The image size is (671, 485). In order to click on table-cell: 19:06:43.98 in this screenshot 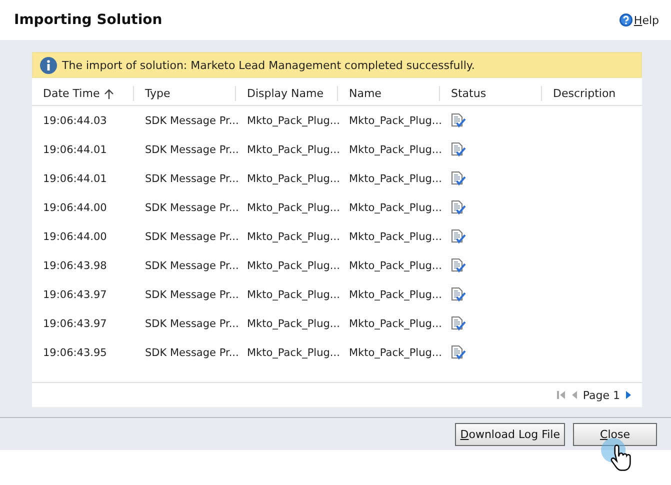, I will do `click(75, 266)`.